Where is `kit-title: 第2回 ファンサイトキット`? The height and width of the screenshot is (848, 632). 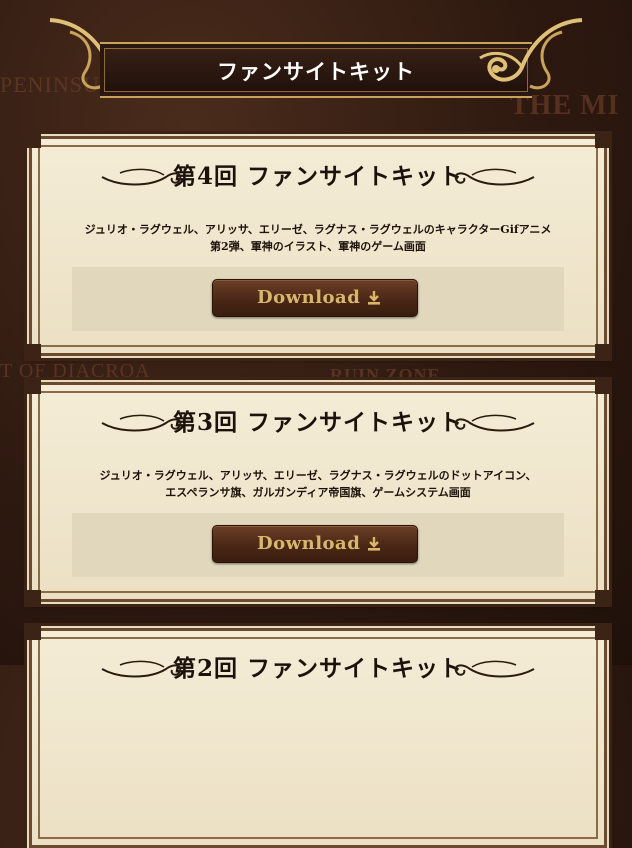
kit-title: 第2回 ファンサイトキット is located at coordinates (317, 668).